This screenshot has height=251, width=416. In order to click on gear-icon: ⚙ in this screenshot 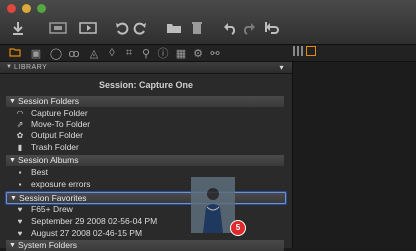, I will do `click(198, 53)`.